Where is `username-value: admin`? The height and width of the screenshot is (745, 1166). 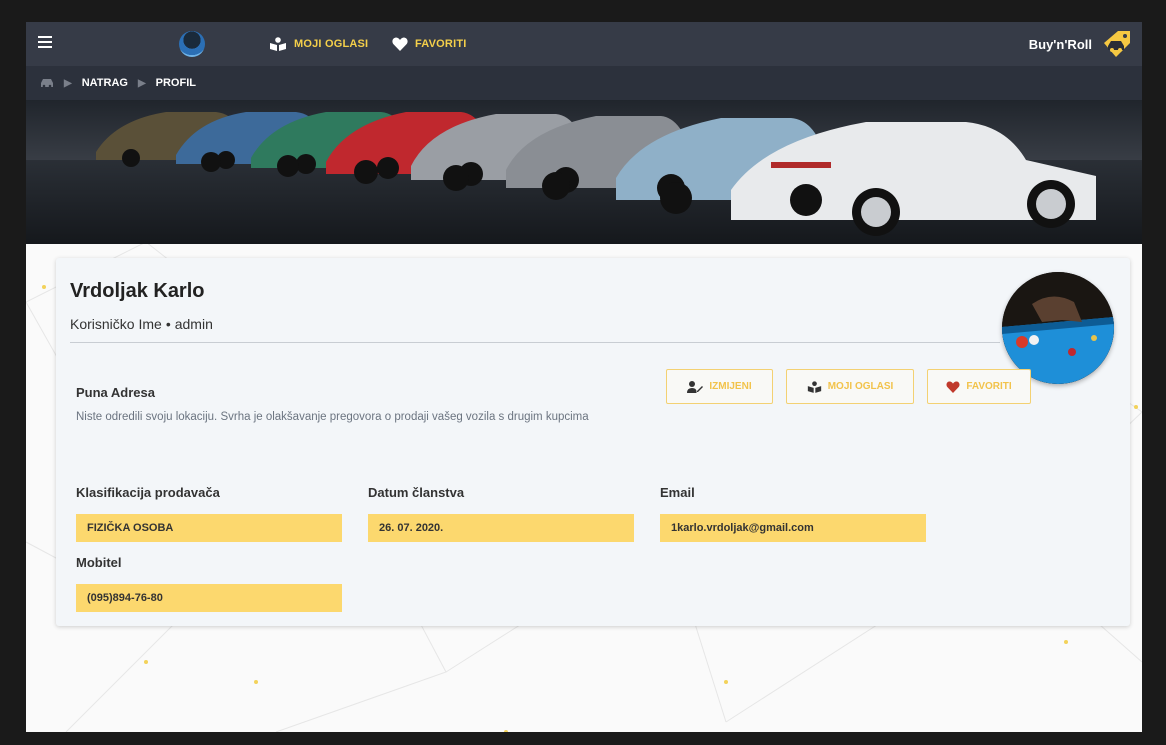
username-value: admin is located at coordinates (193, 324).